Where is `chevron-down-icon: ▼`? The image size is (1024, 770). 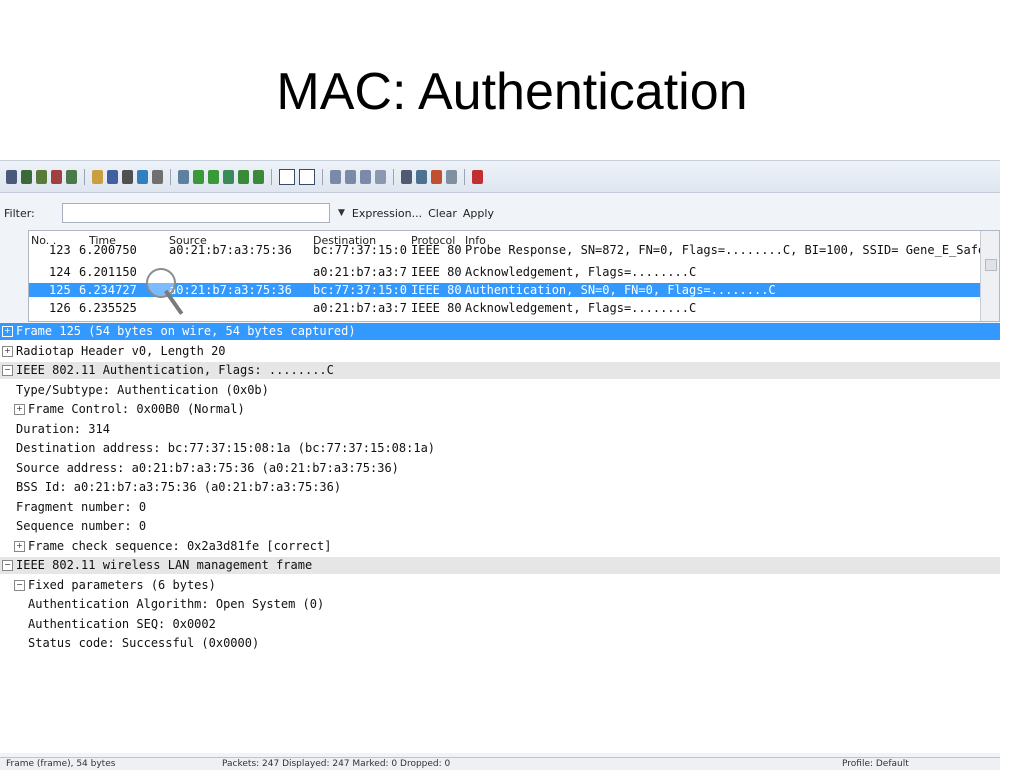 chevron-down-icon: ▼ is located at coordinates (341, 213).